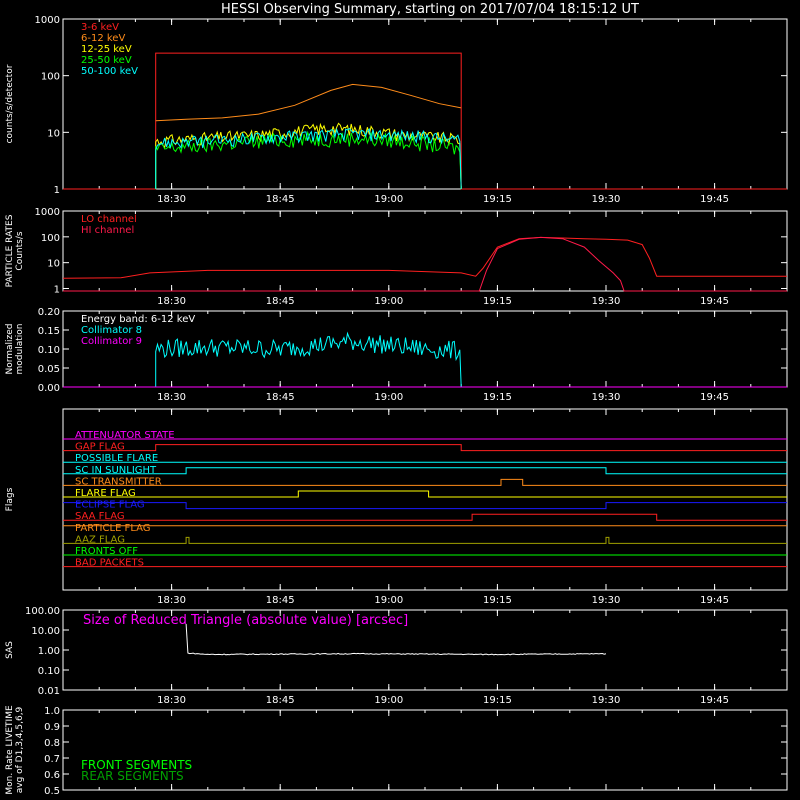 The width and height of the screenshot is (800, 800). Describe the element at coordinates (52, 727) in the screenshot. I see `livetime-ytick-label: 0.9` at that location.